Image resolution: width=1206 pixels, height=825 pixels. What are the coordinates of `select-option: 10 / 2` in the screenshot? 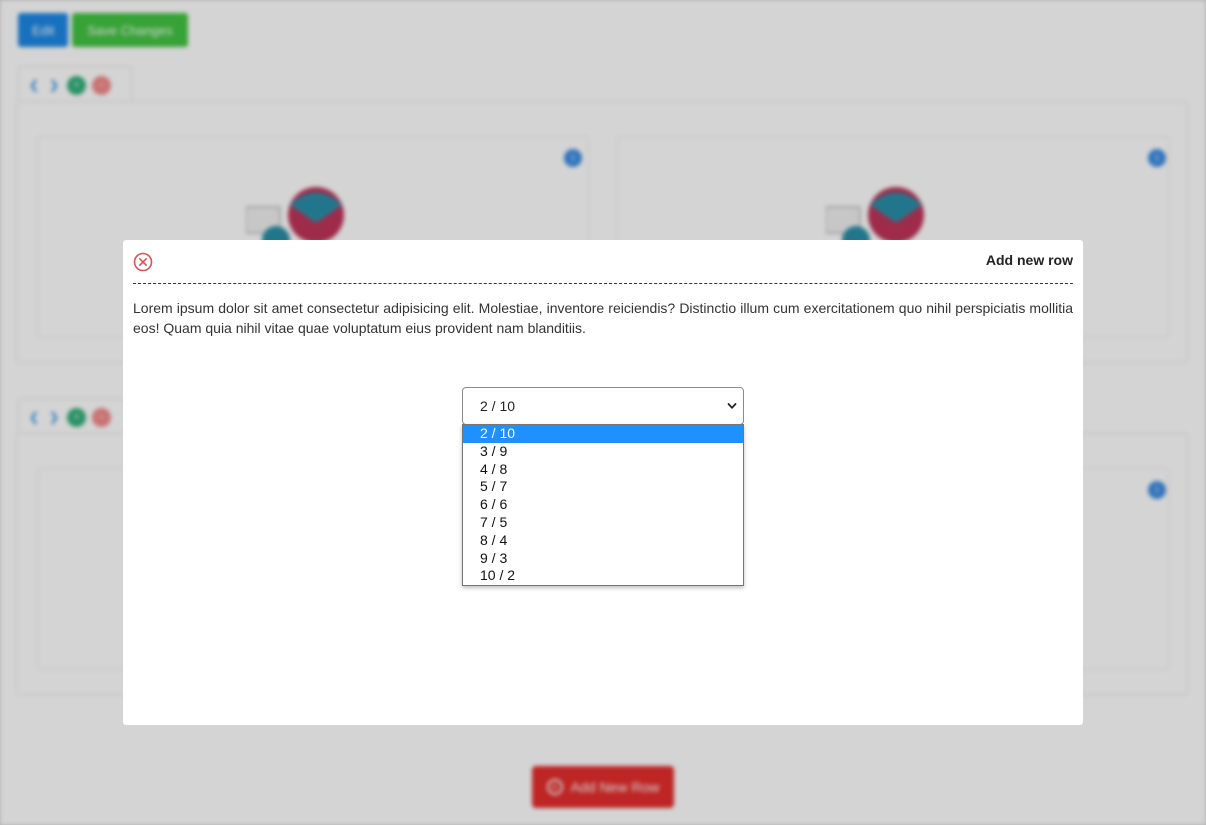 It's located at (603, 576).